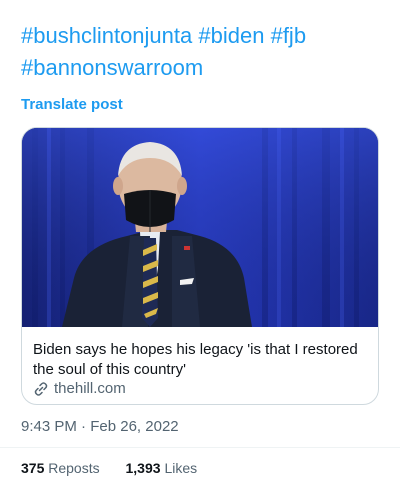 The height and width of the screenshot is (500, 400). I want to click on post-timestamp: 9:43 PM · Feb 26, 2022, so click(100, 426).